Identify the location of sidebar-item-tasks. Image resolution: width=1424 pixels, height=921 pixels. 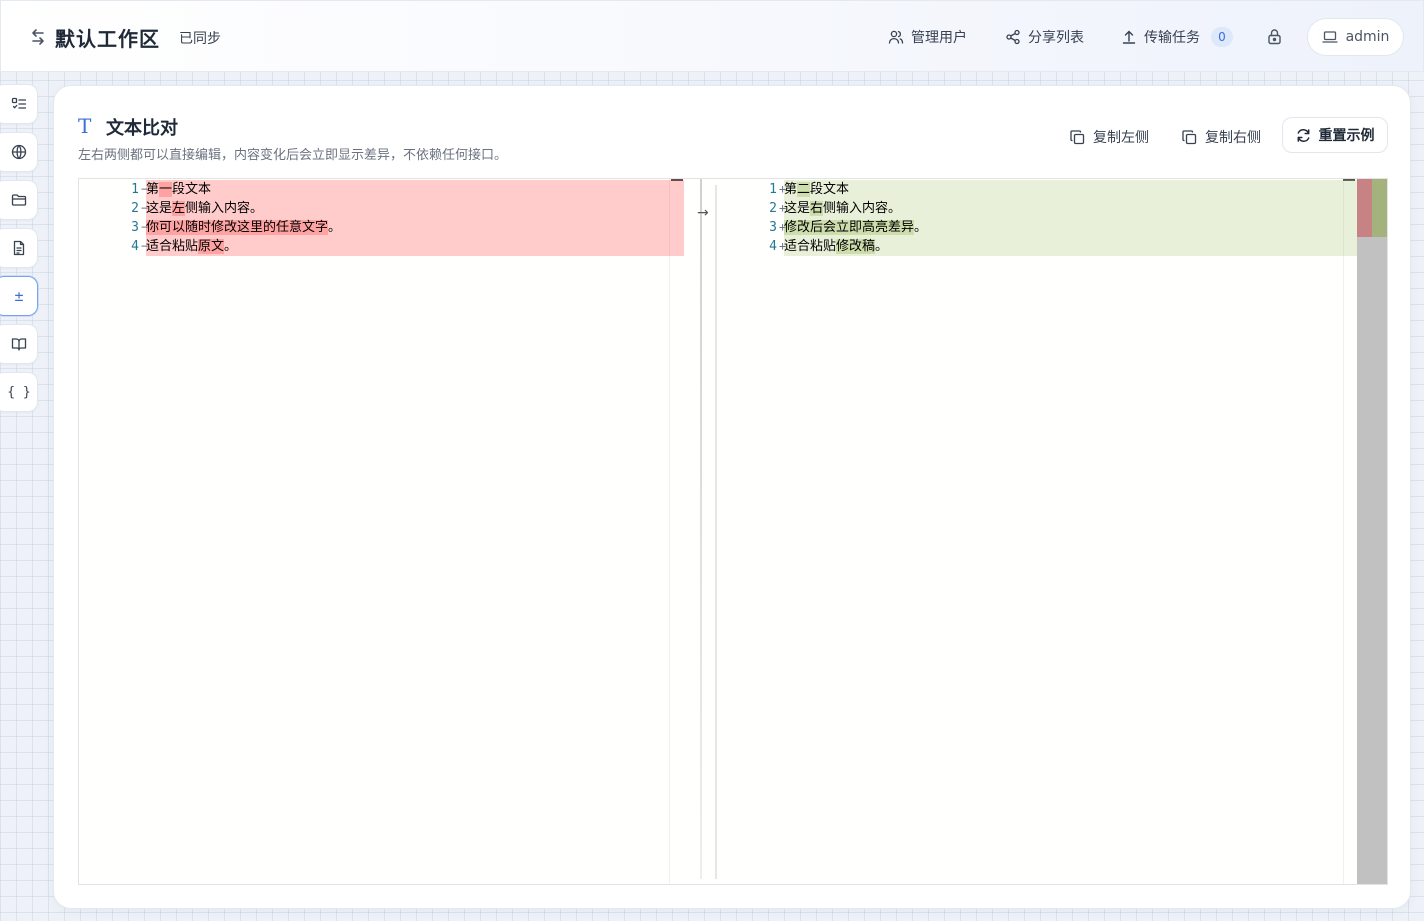
(19, 104).